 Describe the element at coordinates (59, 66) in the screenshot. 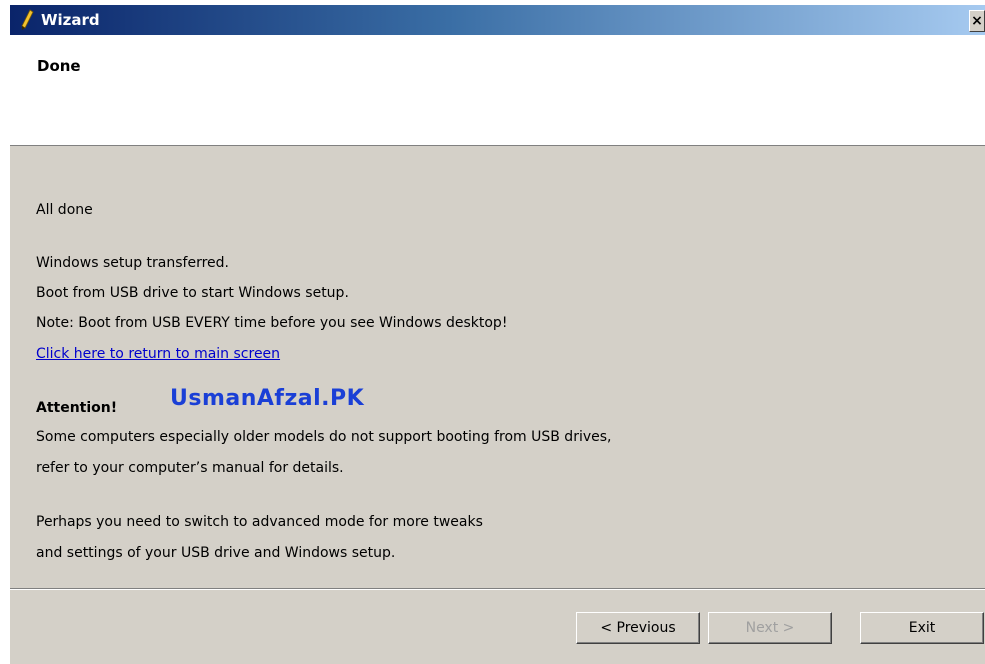

I see `page-title: Done` at that location.